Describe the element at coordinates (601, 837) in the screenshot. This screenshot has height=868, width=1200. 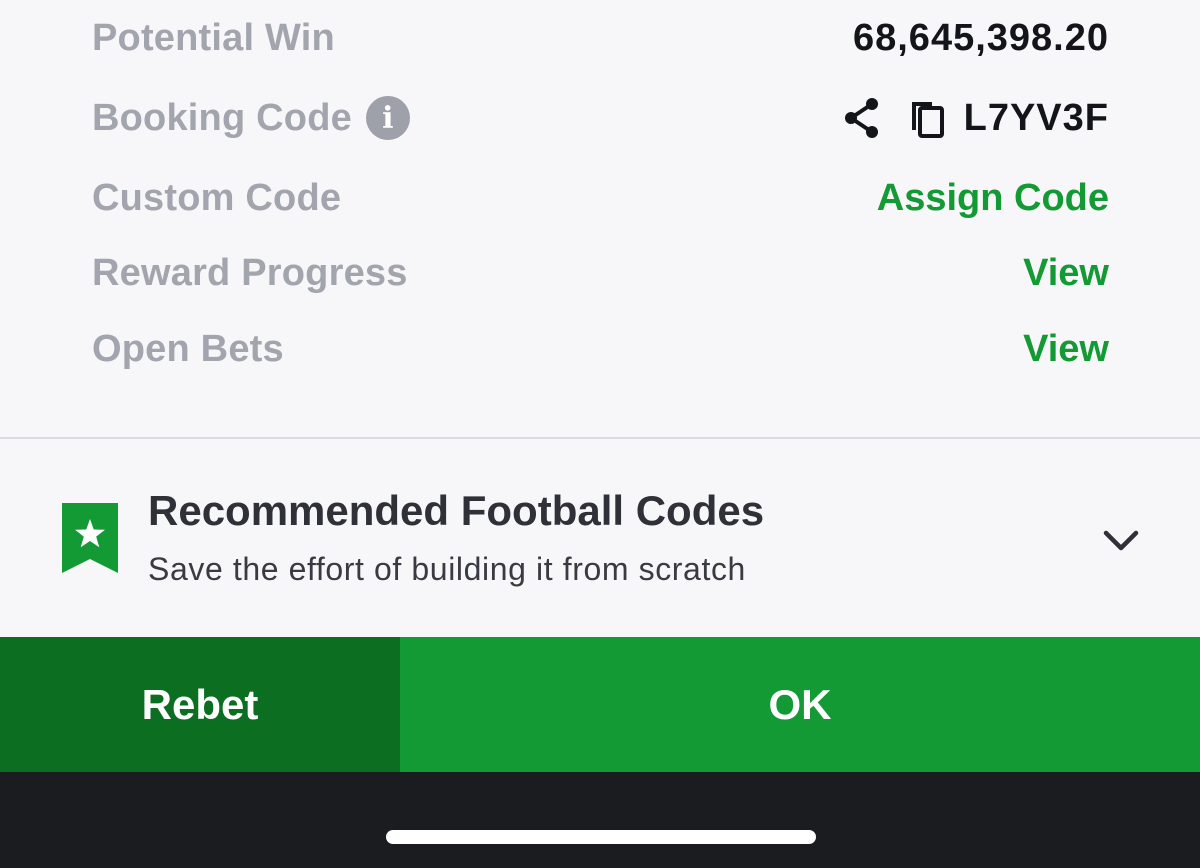
I see `home-indicator` at that location.